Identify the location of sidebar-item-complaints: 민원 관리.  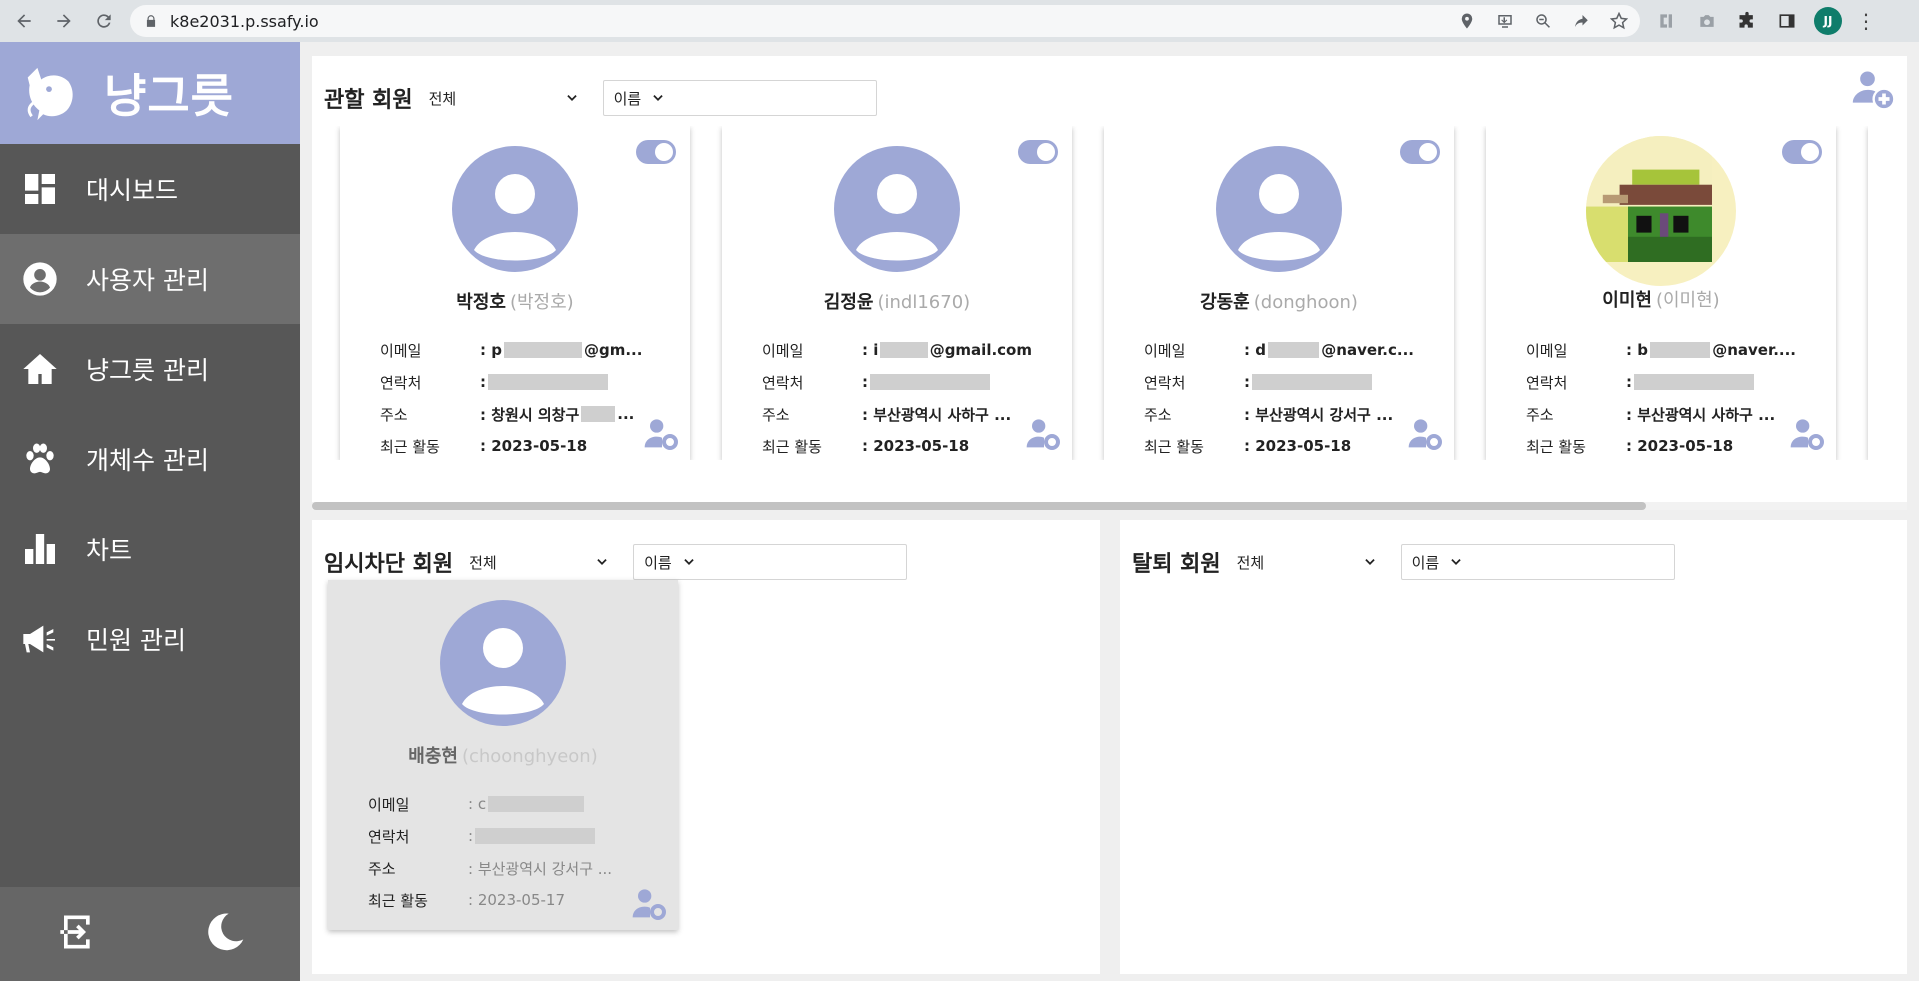
(150, 639).